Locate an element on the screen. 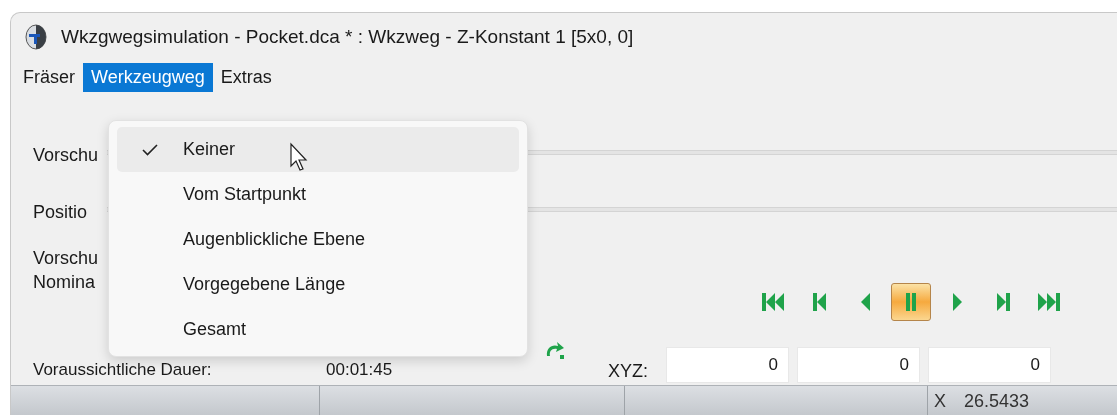 The height and width of the screenshot is (415, 1117). menu-option: Augenblickliche Ebene is located at coordinates (318, 239).